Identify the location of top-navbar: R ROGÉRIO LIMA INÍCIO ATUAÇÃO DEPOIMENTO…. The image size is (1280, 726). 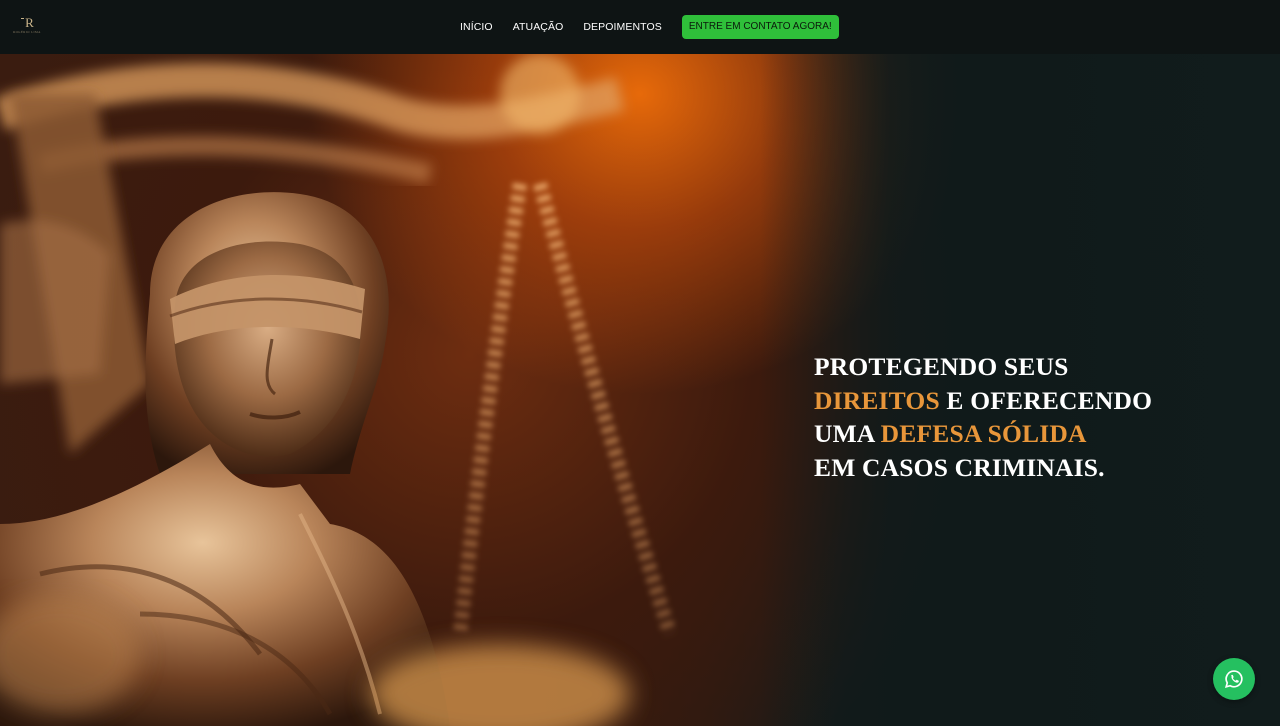
(640, 27).